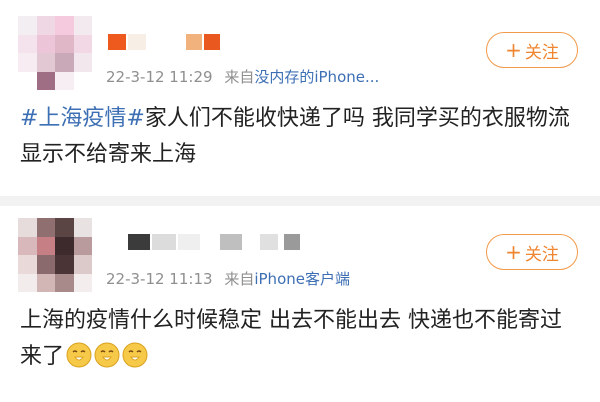  Describe the element at coordinates (82, 118) in the screenshot. I see `hashtag-link: #上海疫情#` at that location.